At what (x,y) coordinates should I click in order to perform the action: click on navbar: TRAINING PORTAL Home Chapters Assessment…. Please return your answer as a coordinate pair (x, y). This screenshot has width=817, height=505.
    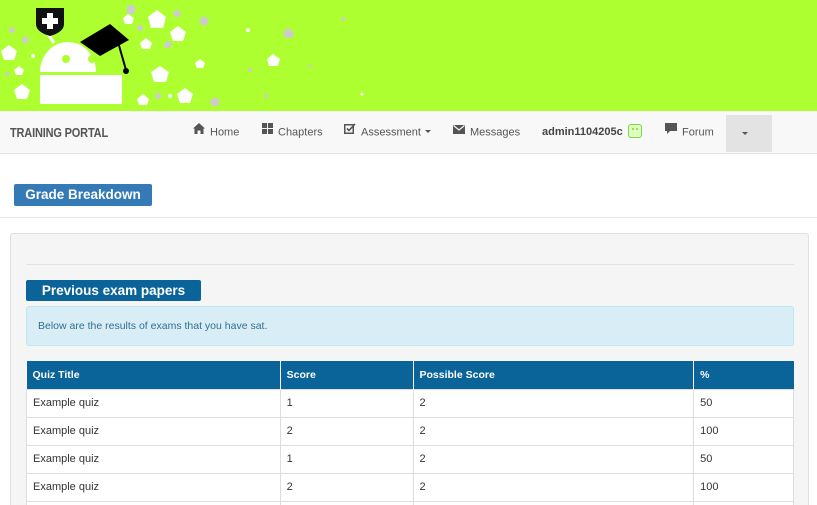
    Looking at the image, I should click on (408, 132).